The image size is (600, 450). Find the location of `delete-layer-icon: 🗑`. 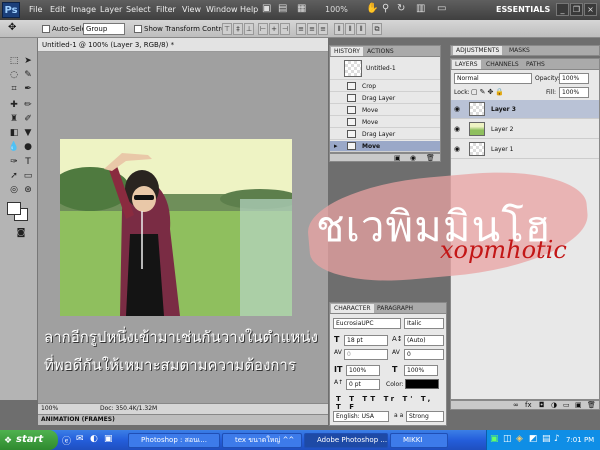

delete-layer-icon: 🗑 is located at coordinates (591, 405).